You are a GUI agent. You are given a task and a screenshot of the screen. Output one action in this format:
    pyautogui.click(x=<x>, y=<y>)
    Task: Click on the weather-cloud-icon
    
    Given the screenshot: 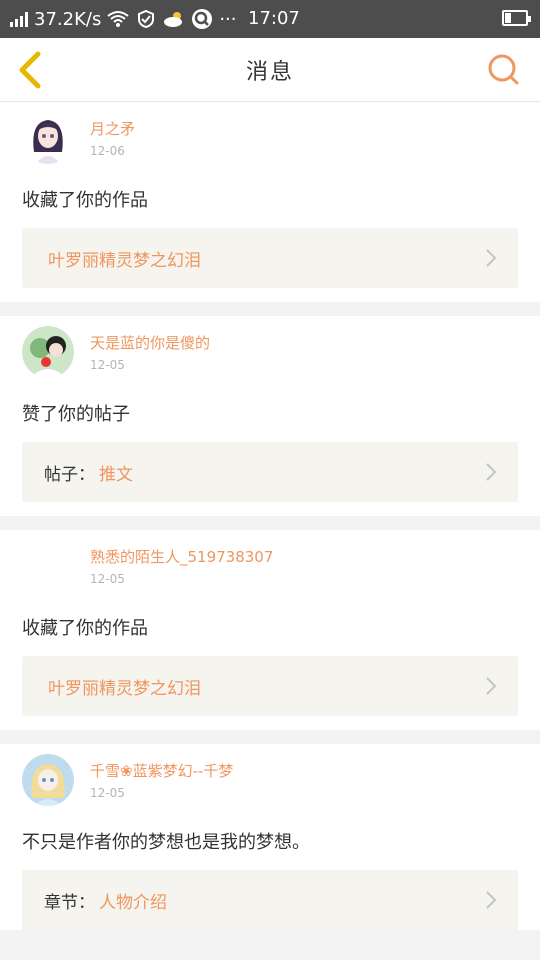 What is the action you would take?
    pyautogui.click(x=174, y=19)
    